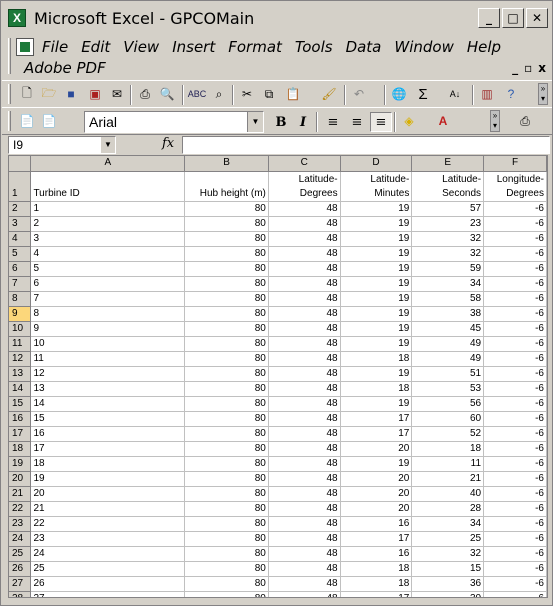 This screenshot has width=553, height=606. I want to click on cell: 34, so click(448, 284).